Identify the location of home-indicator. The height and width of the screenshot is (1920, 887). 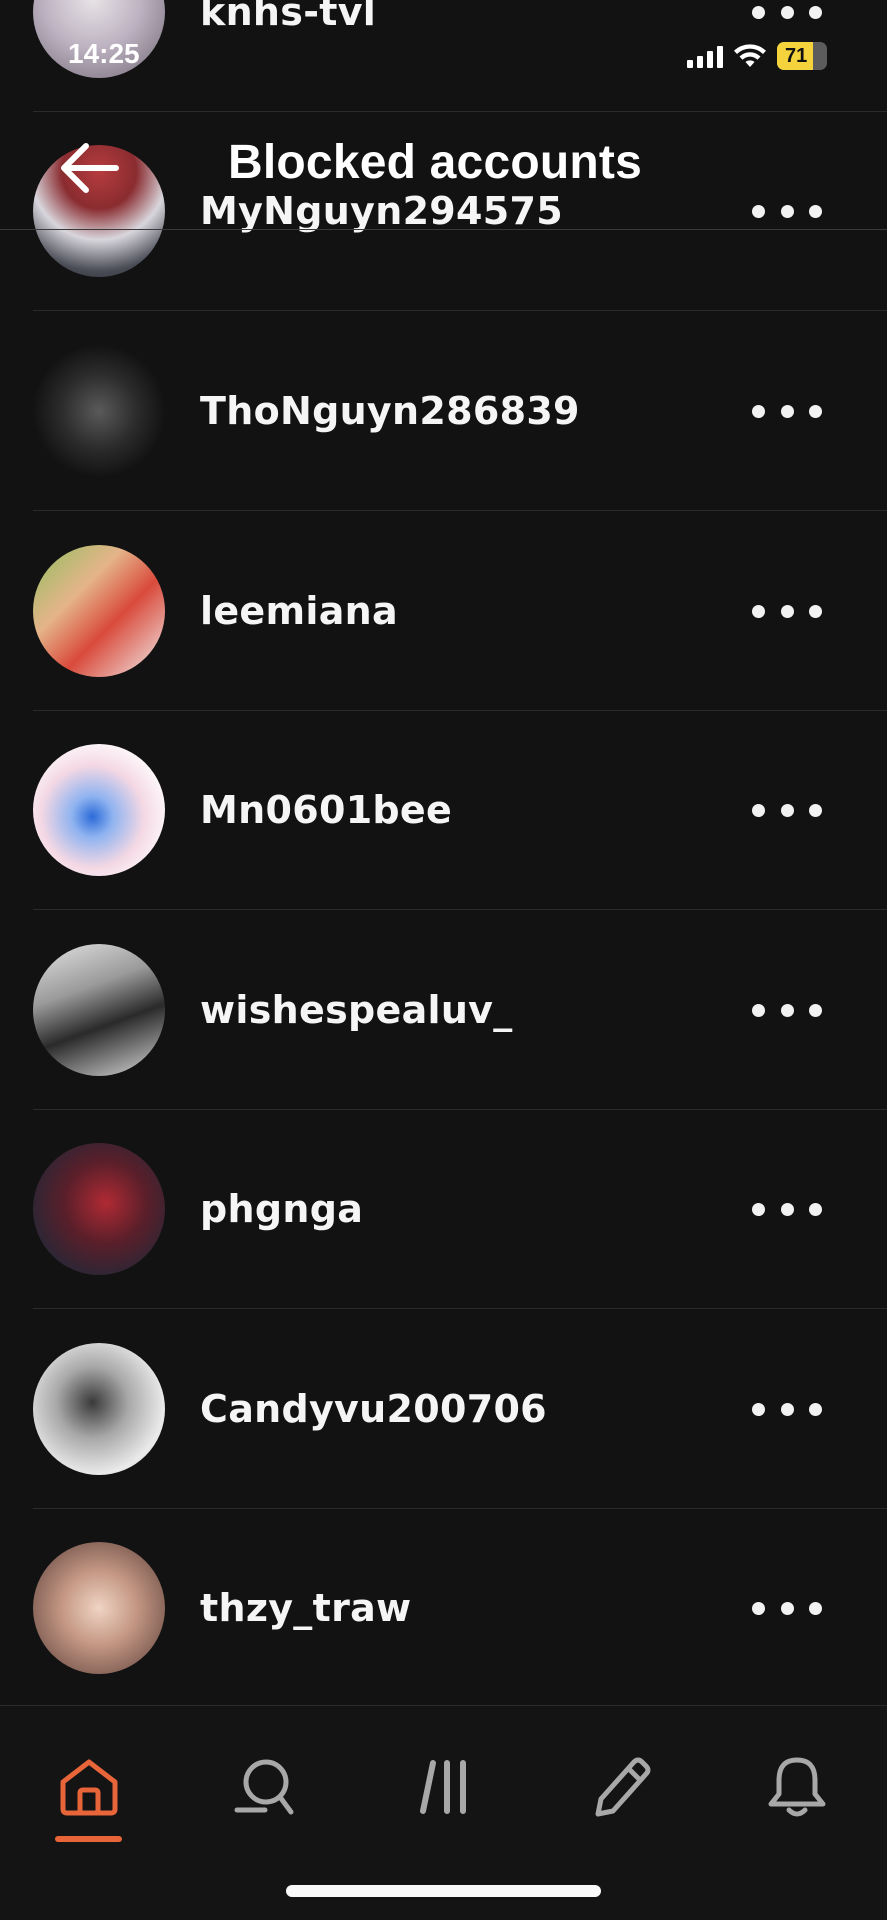
(443, 1891).